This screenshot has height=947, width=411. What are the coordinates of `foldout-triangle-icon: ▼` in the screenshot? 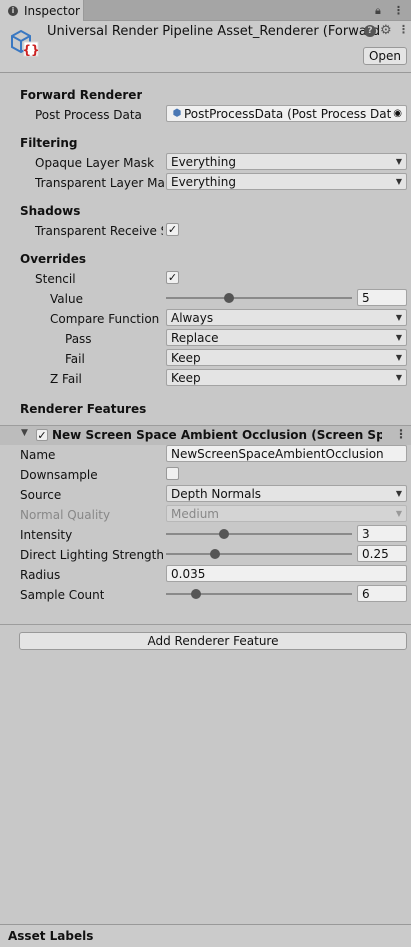 It's located at (24, 433).